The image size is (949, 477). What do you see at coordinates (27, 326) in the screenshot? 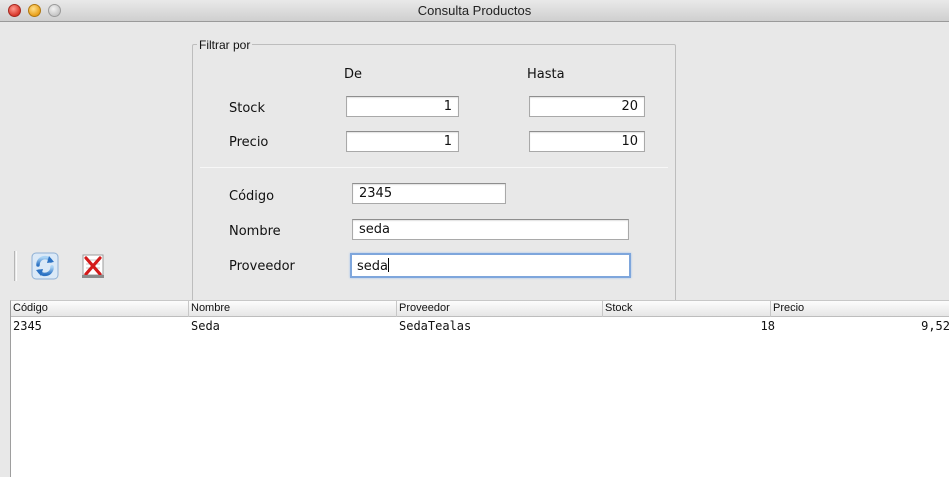
I see `cell-codigo: 2345` at bounding box center [27, 326].